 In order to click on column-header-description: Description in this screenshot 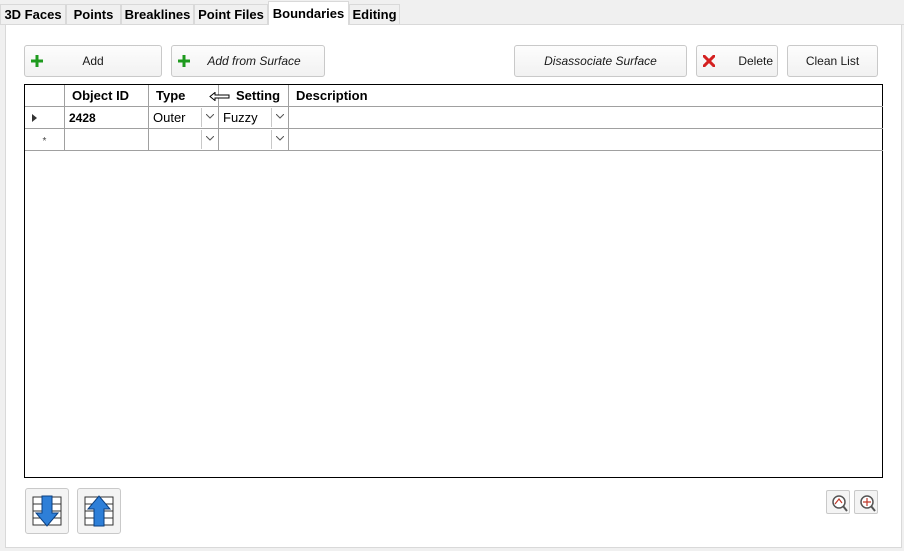, I will do `click(586, 96)`.